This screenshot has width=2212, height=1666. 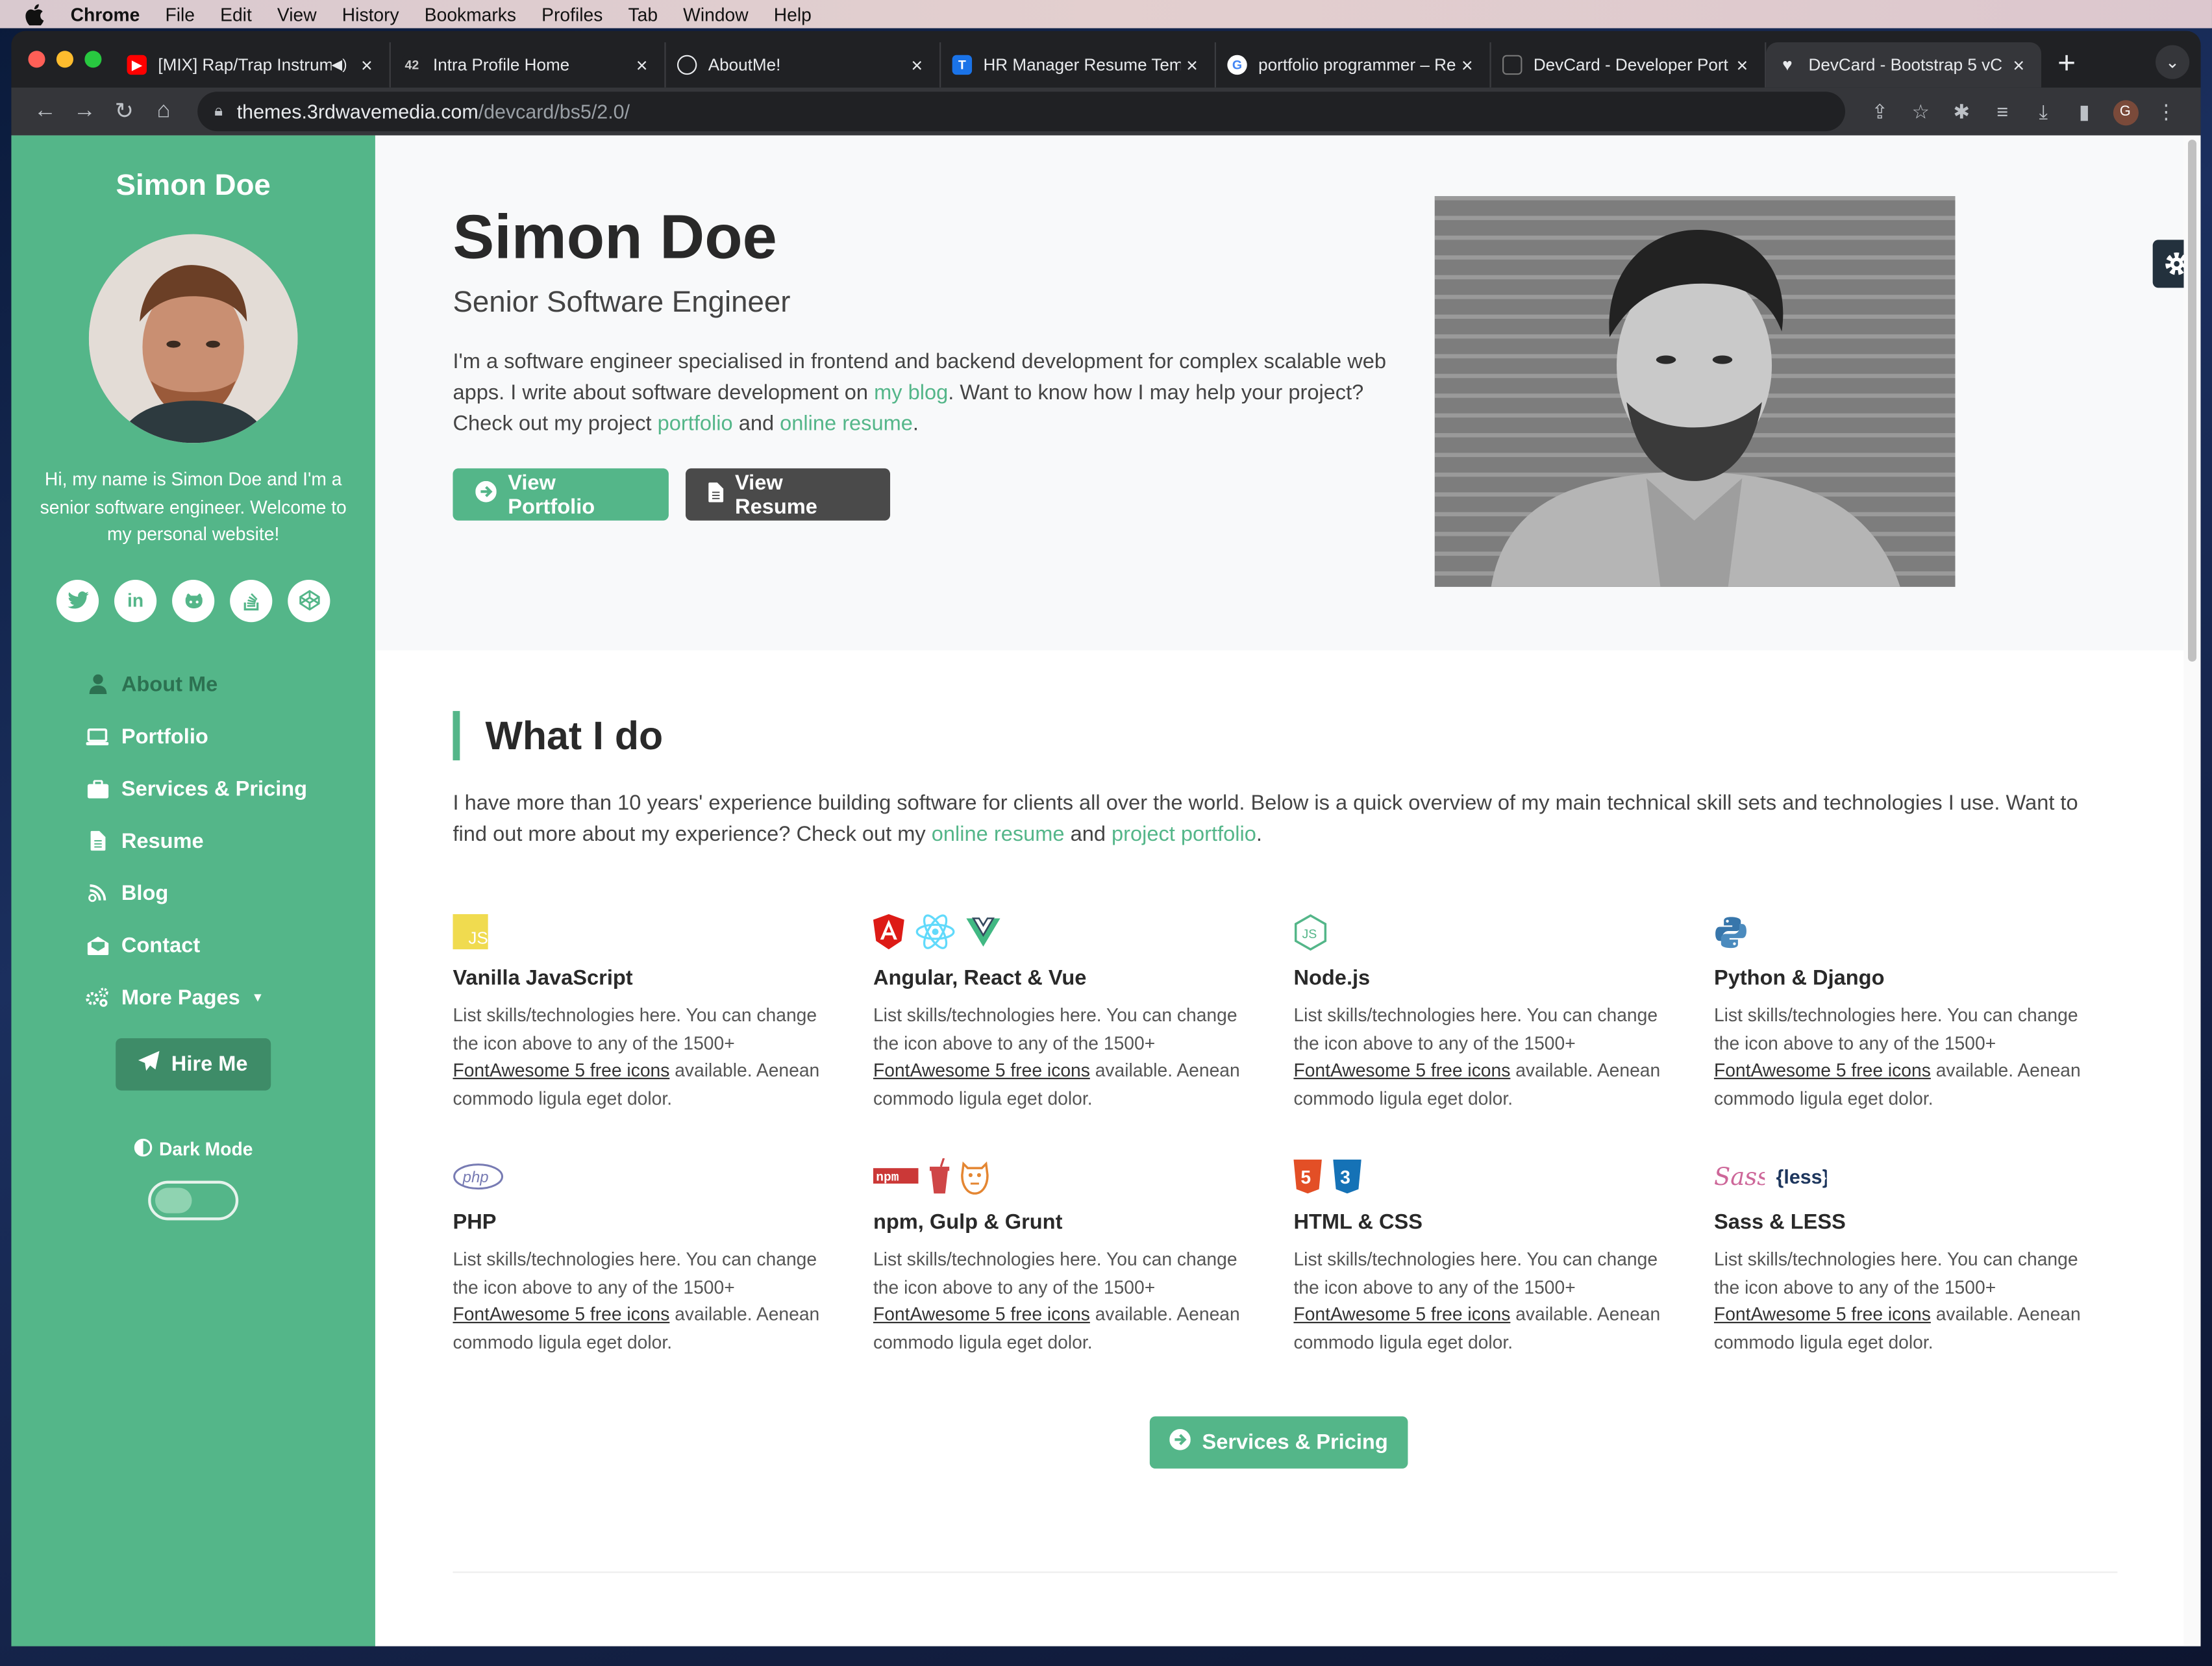 I want to click on hero-name: Simon Doe, so click(x=615, y=238).